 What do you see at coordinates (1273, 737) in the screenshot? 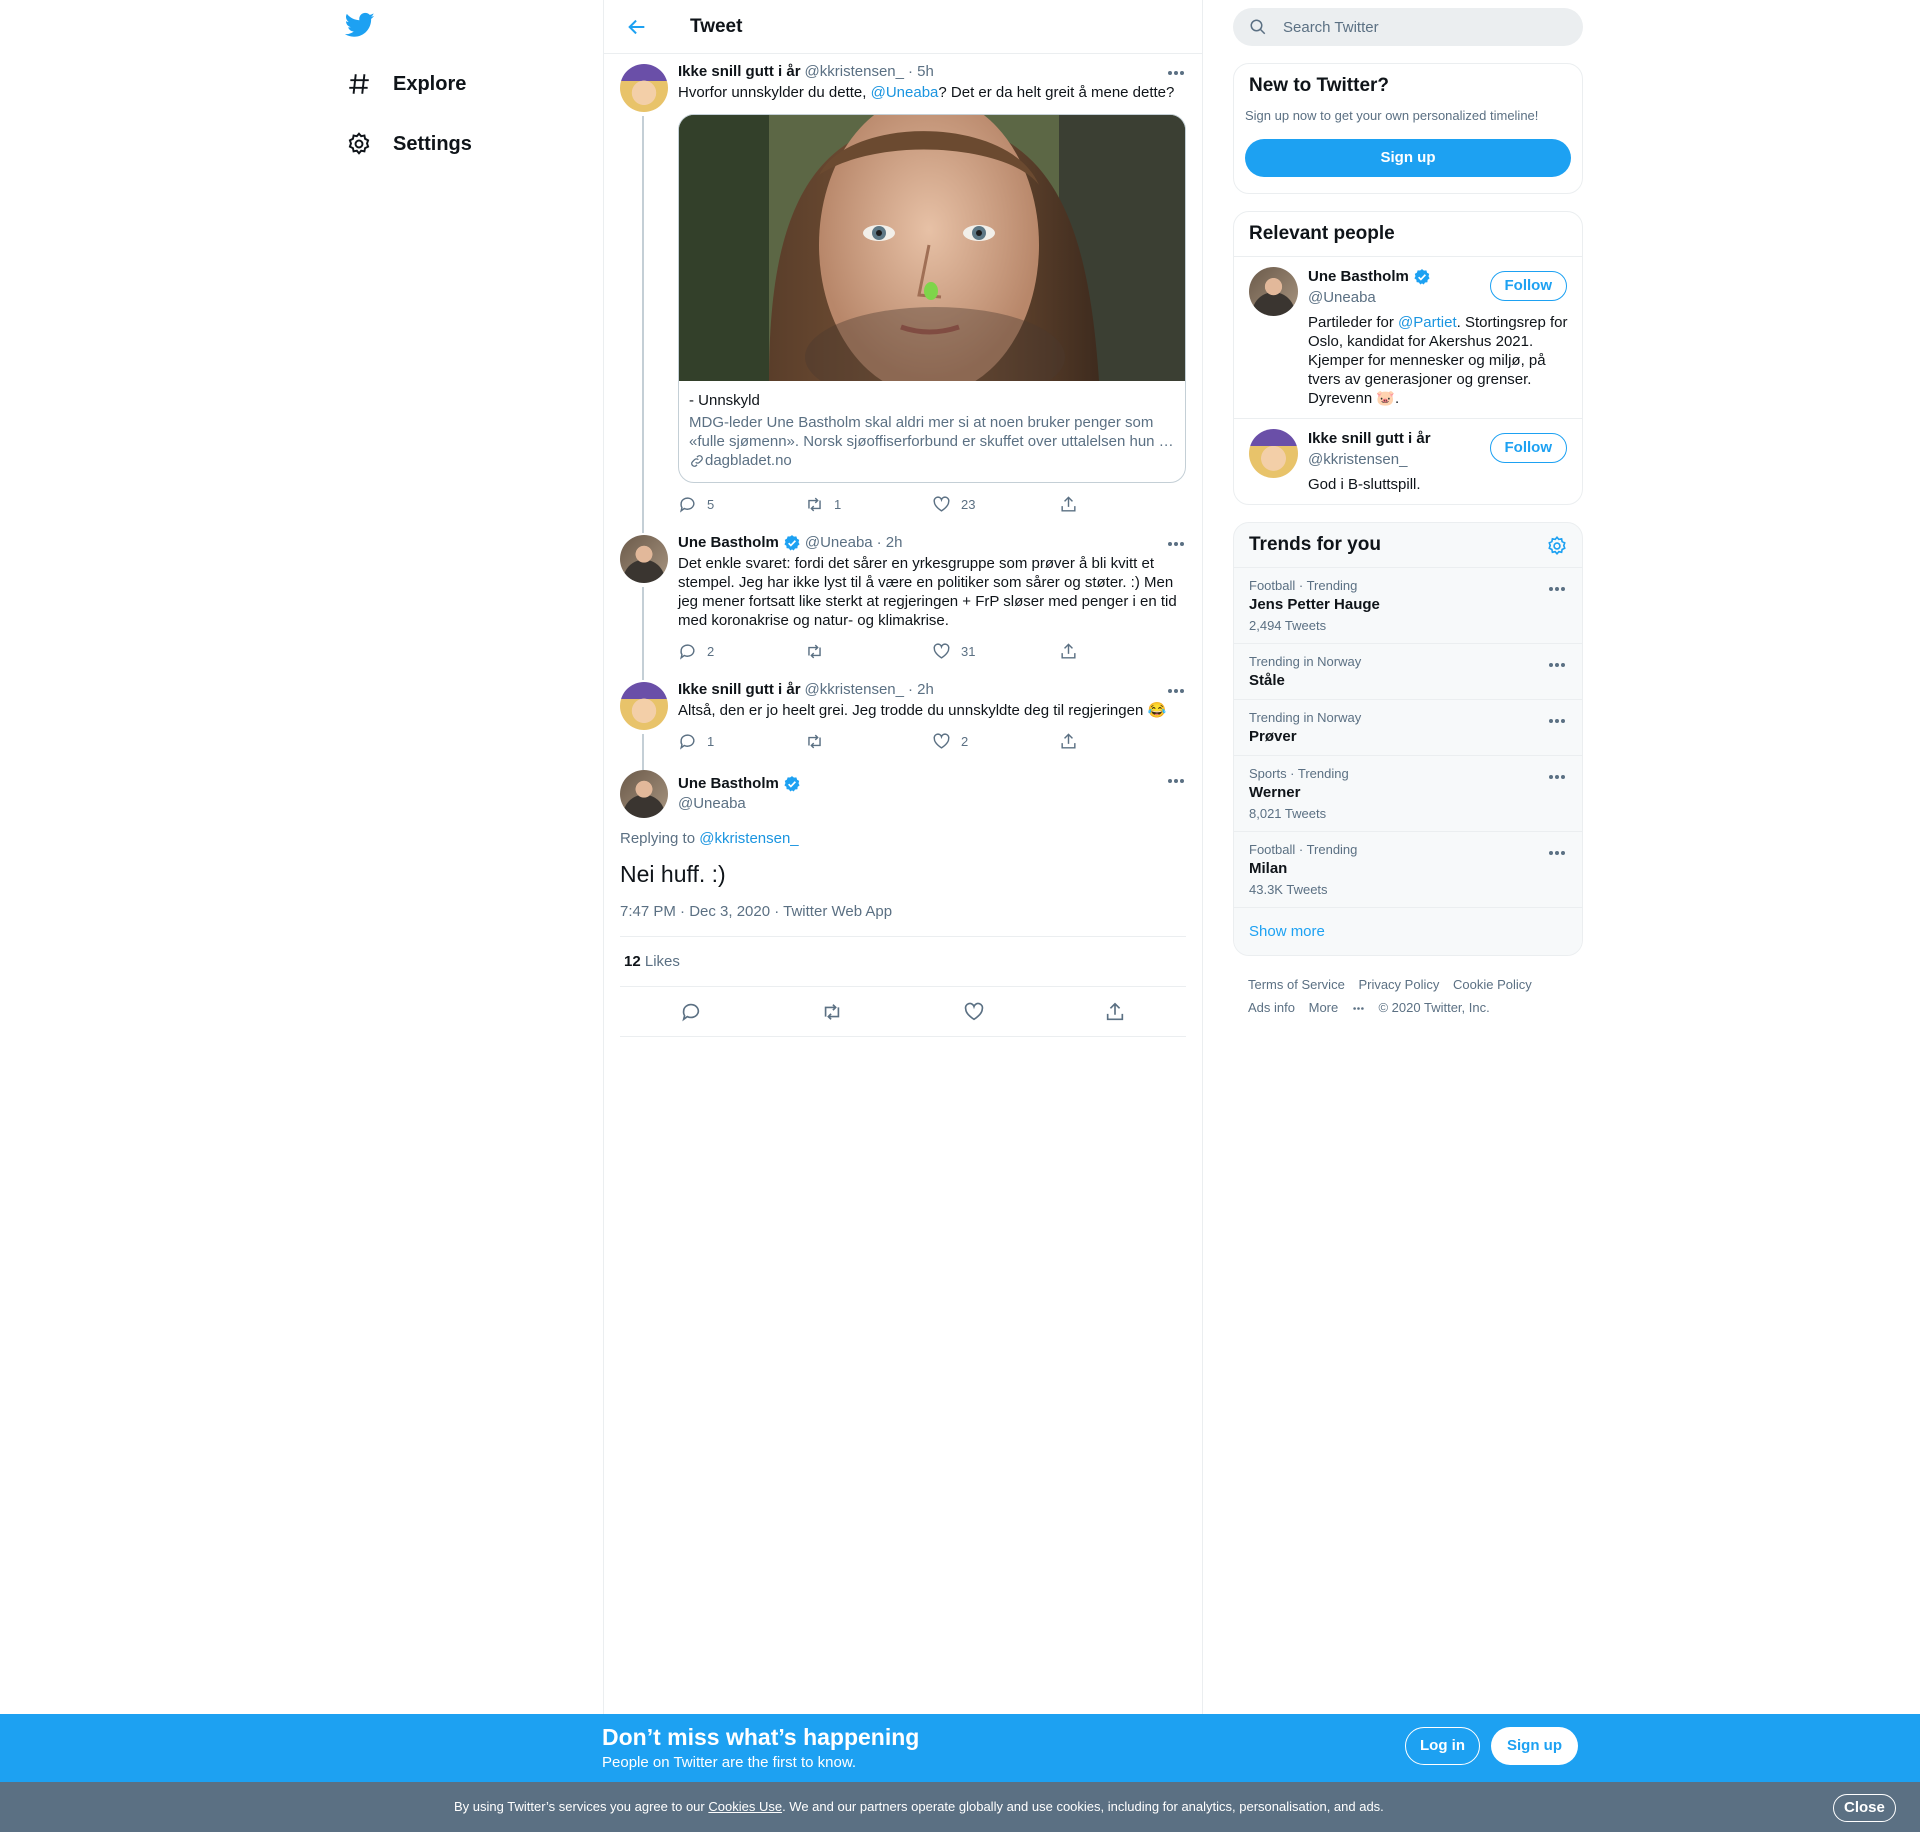
I see `trend-name: Prøver` at bounding box center [1273, 737].